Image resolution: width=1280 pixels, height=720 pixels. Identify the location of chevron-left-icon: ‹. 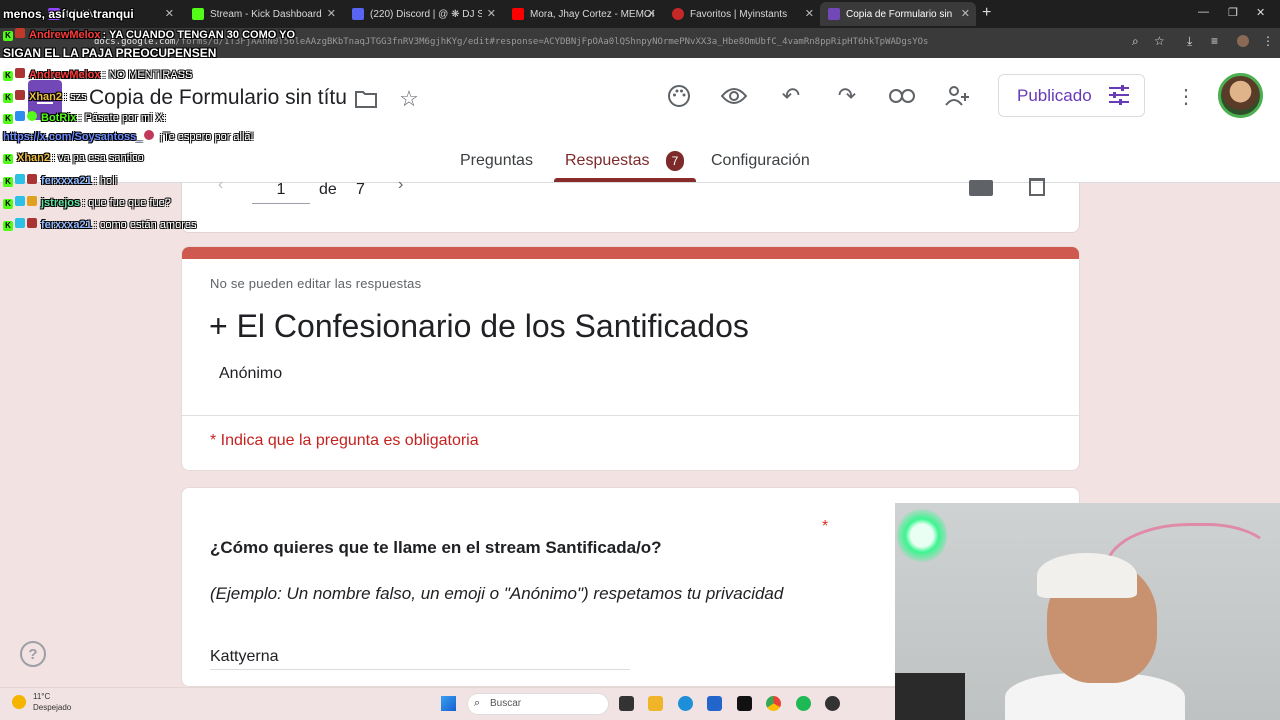
(220, 185).